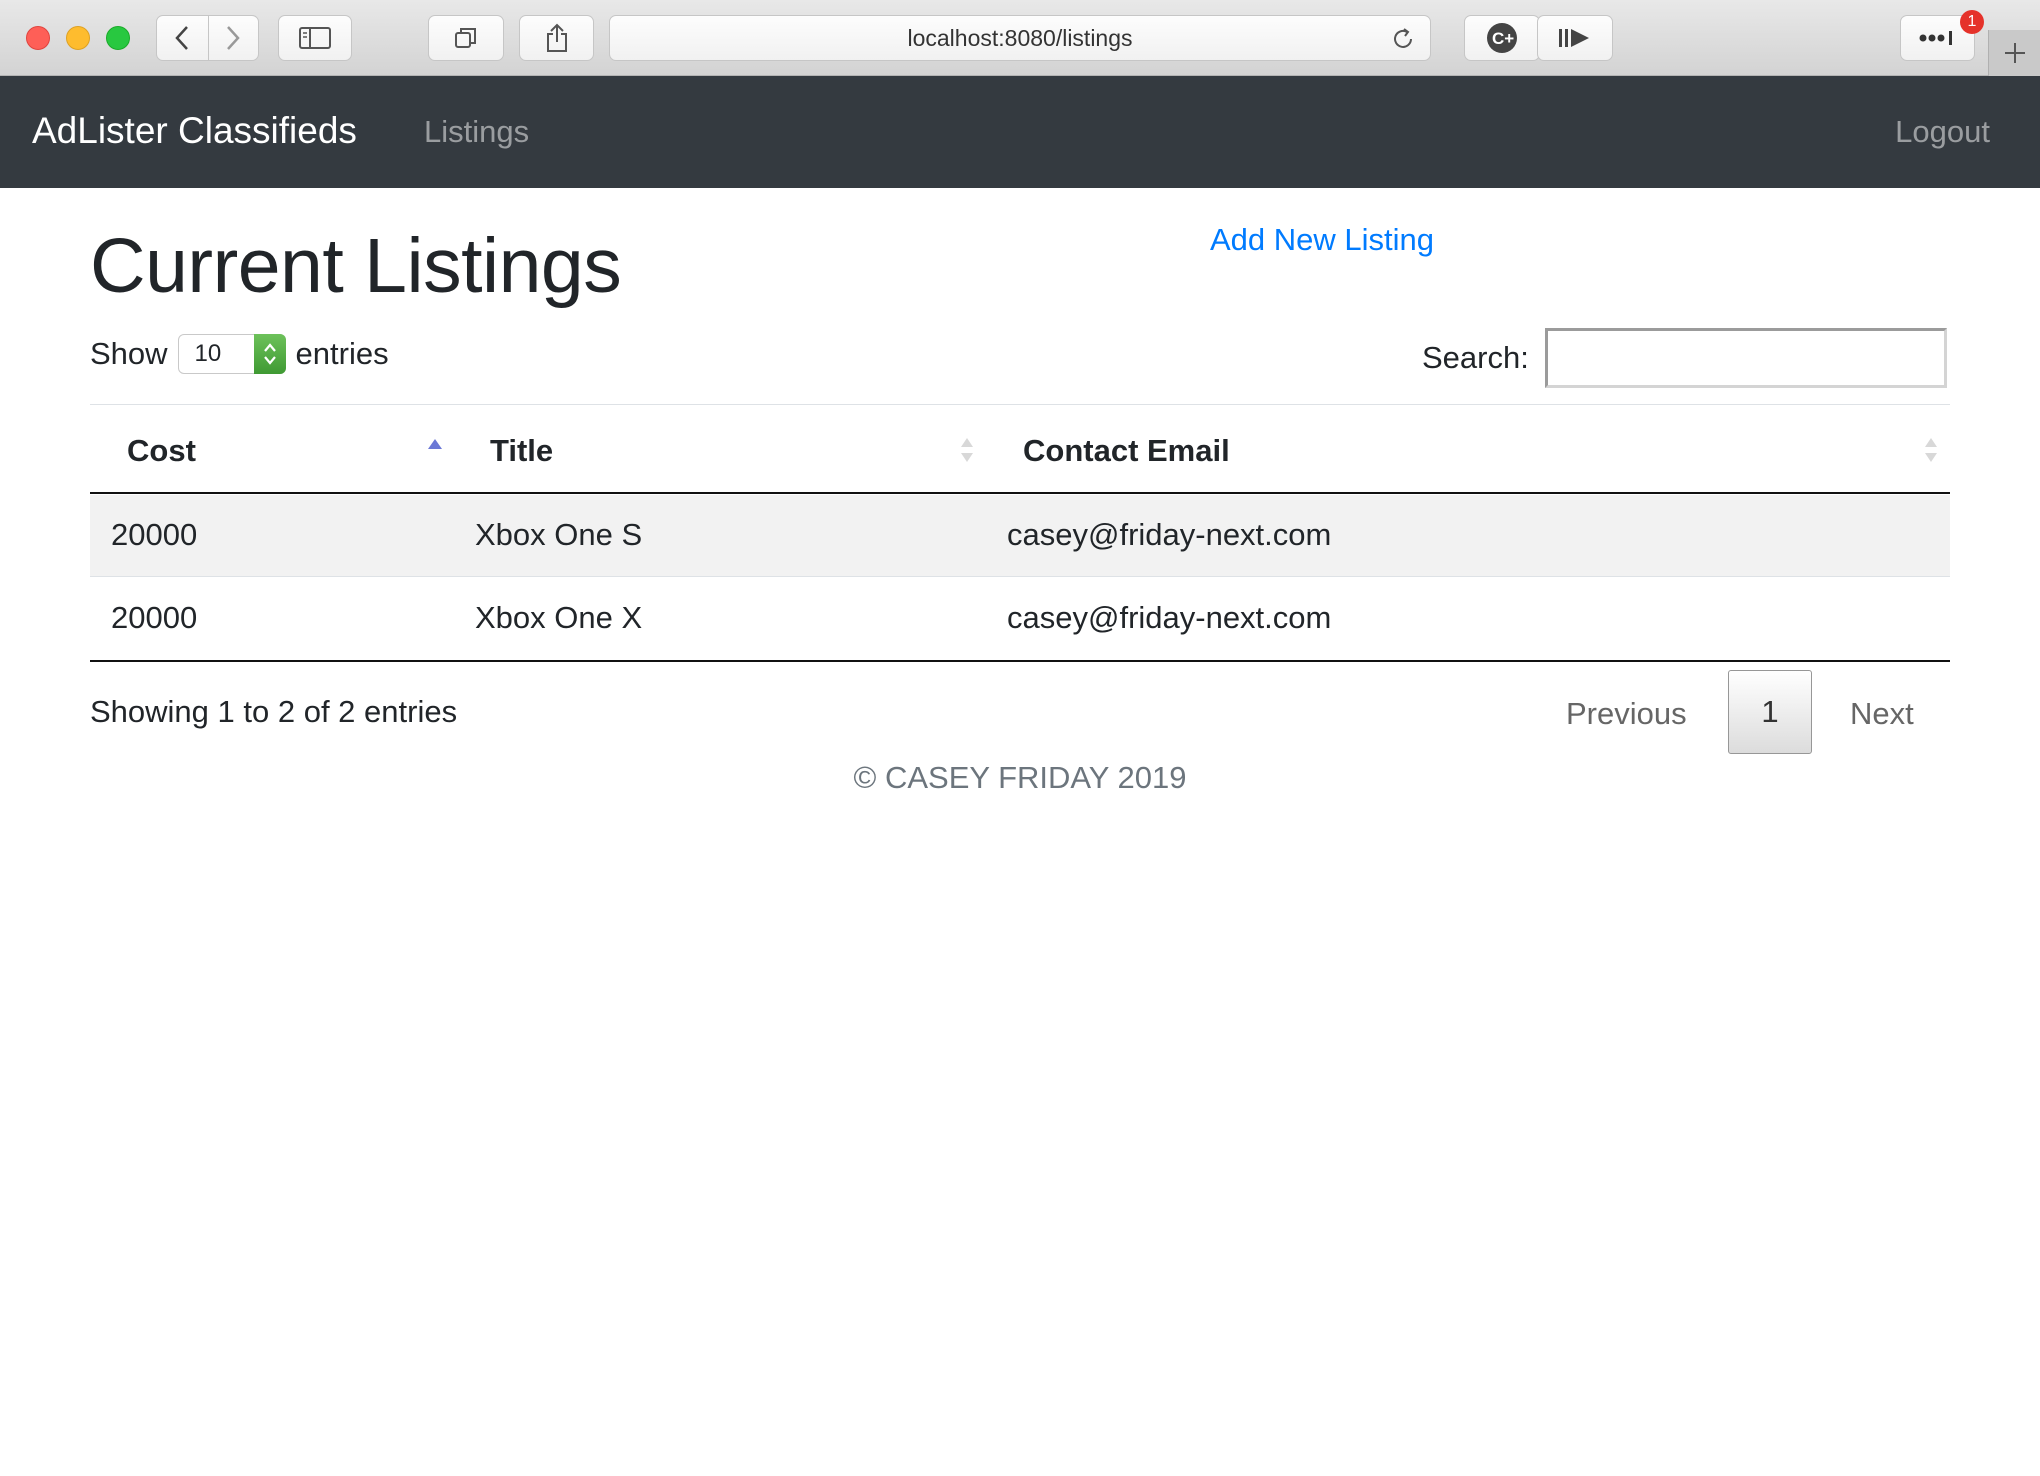 The height and width of the screenshot is (1476, 2040). I want to click on sidebar-icon, so click(315, 38).